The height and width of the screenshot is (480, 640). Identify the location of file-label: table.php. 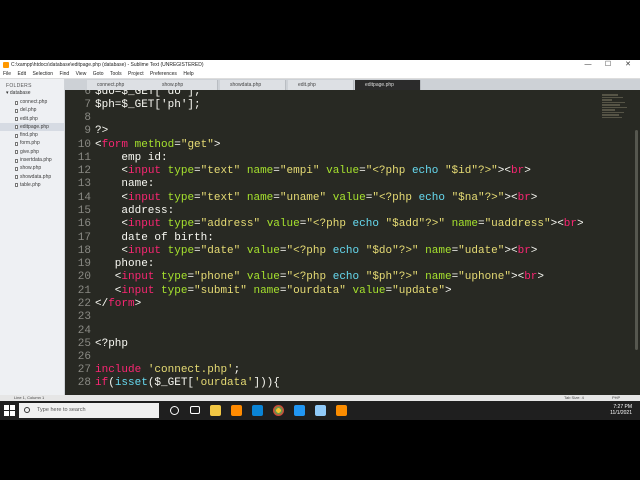
(30, 184).